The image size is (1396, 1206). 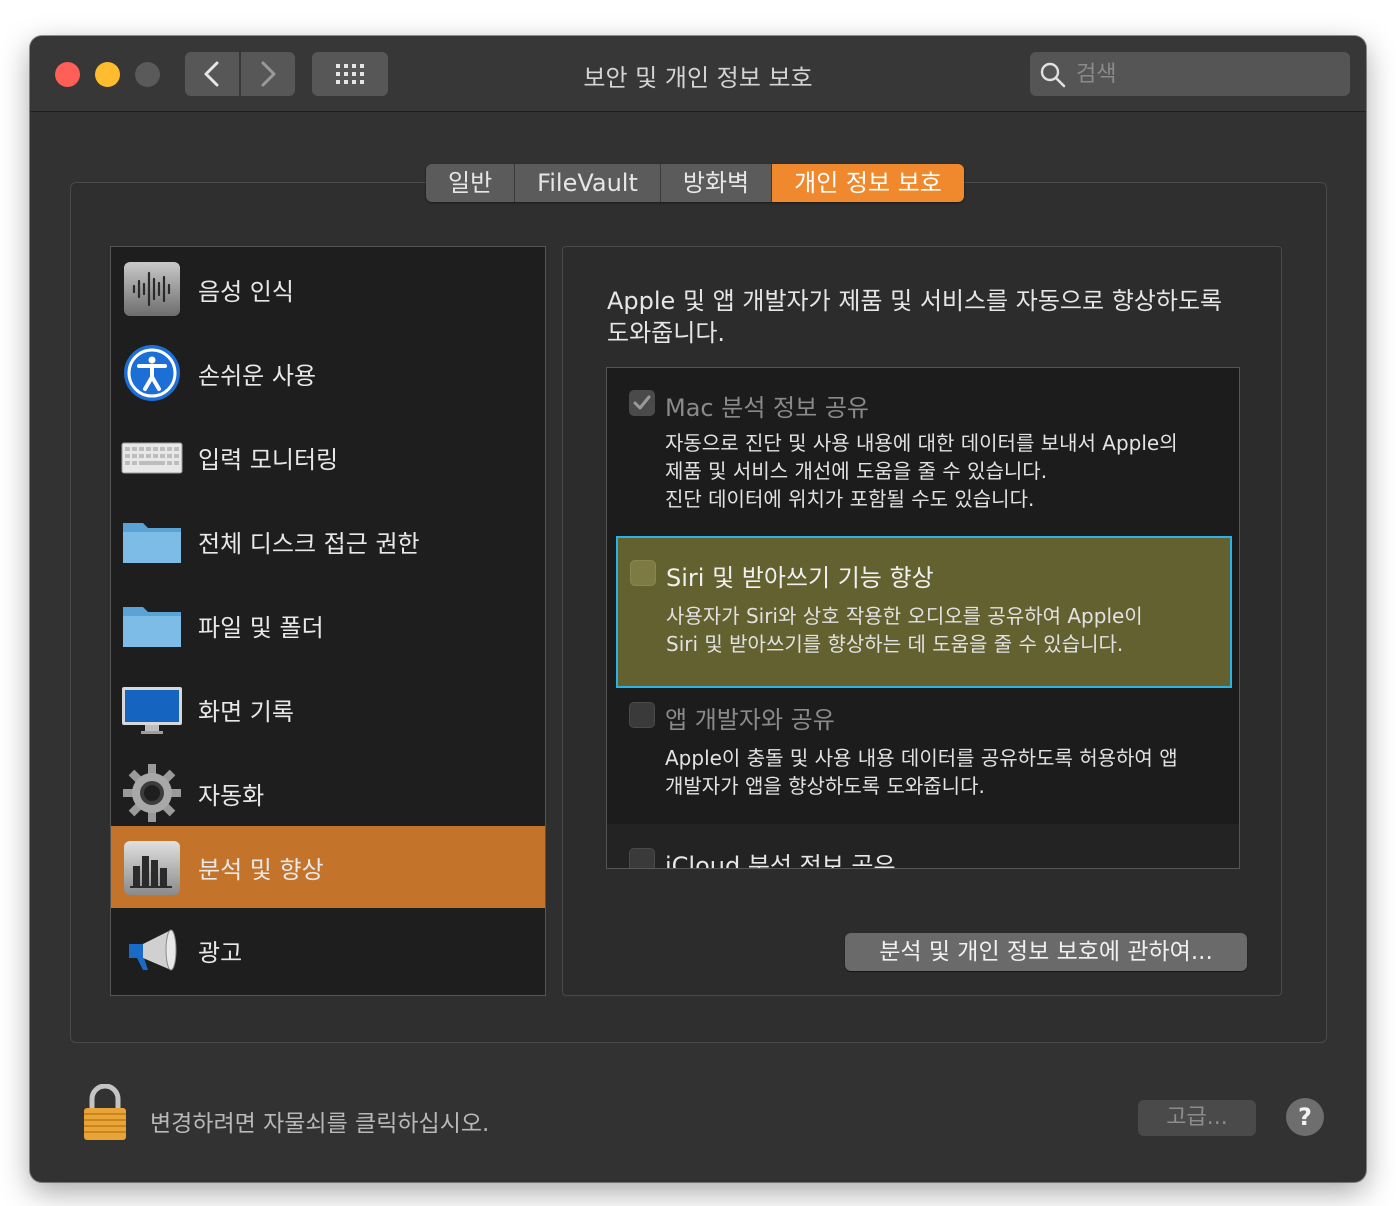 I want to click on accessibility-icon, so click(x=152, y=373).